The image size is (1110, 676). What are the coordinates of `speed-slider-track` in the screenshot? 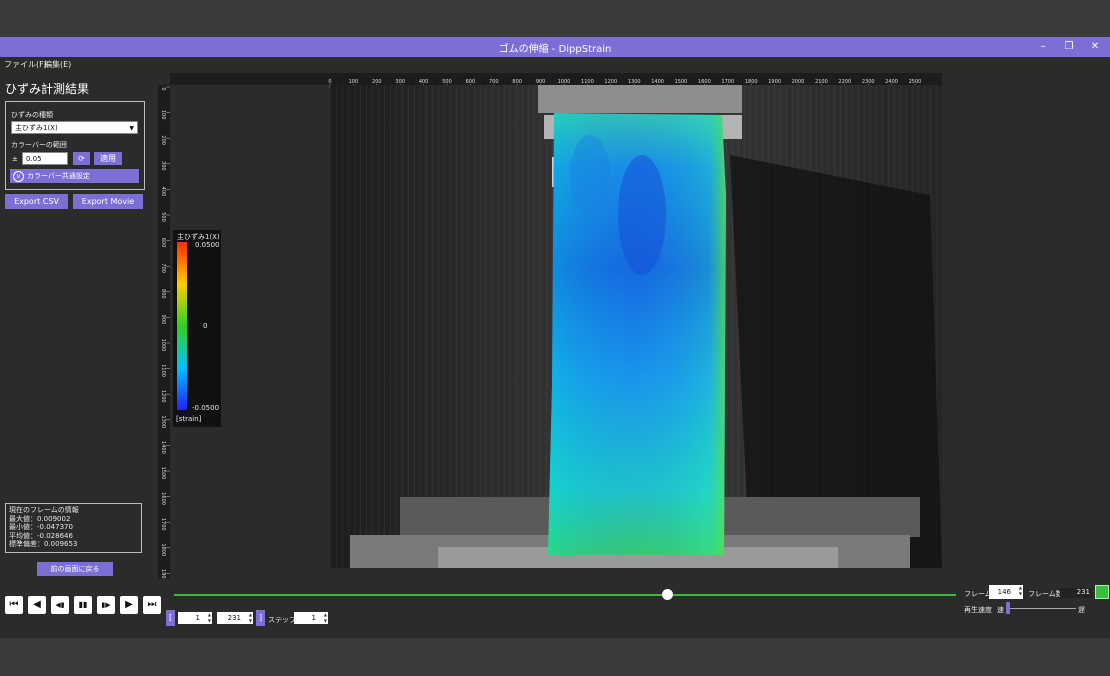 It's located at (1041, 608).